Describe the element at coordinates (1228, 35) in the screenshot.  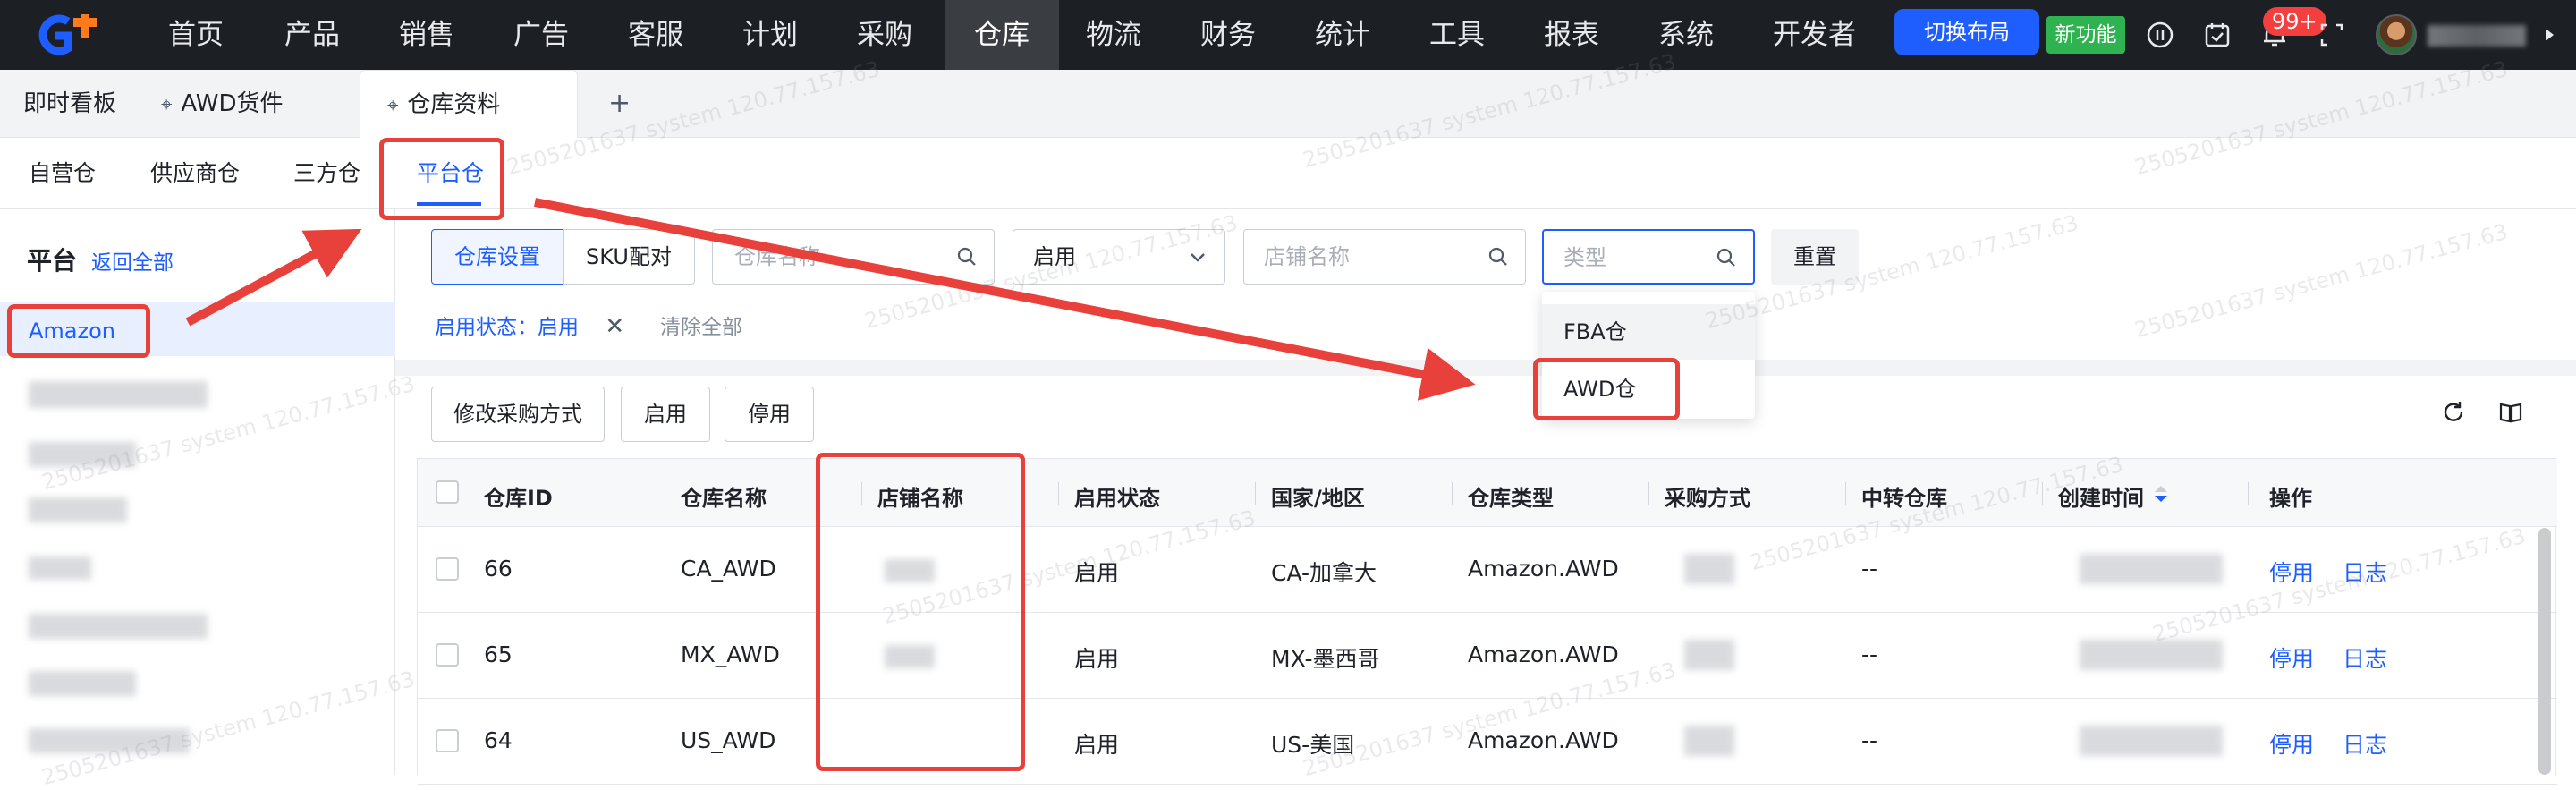
I see `nav-finance: 财务` at that location.